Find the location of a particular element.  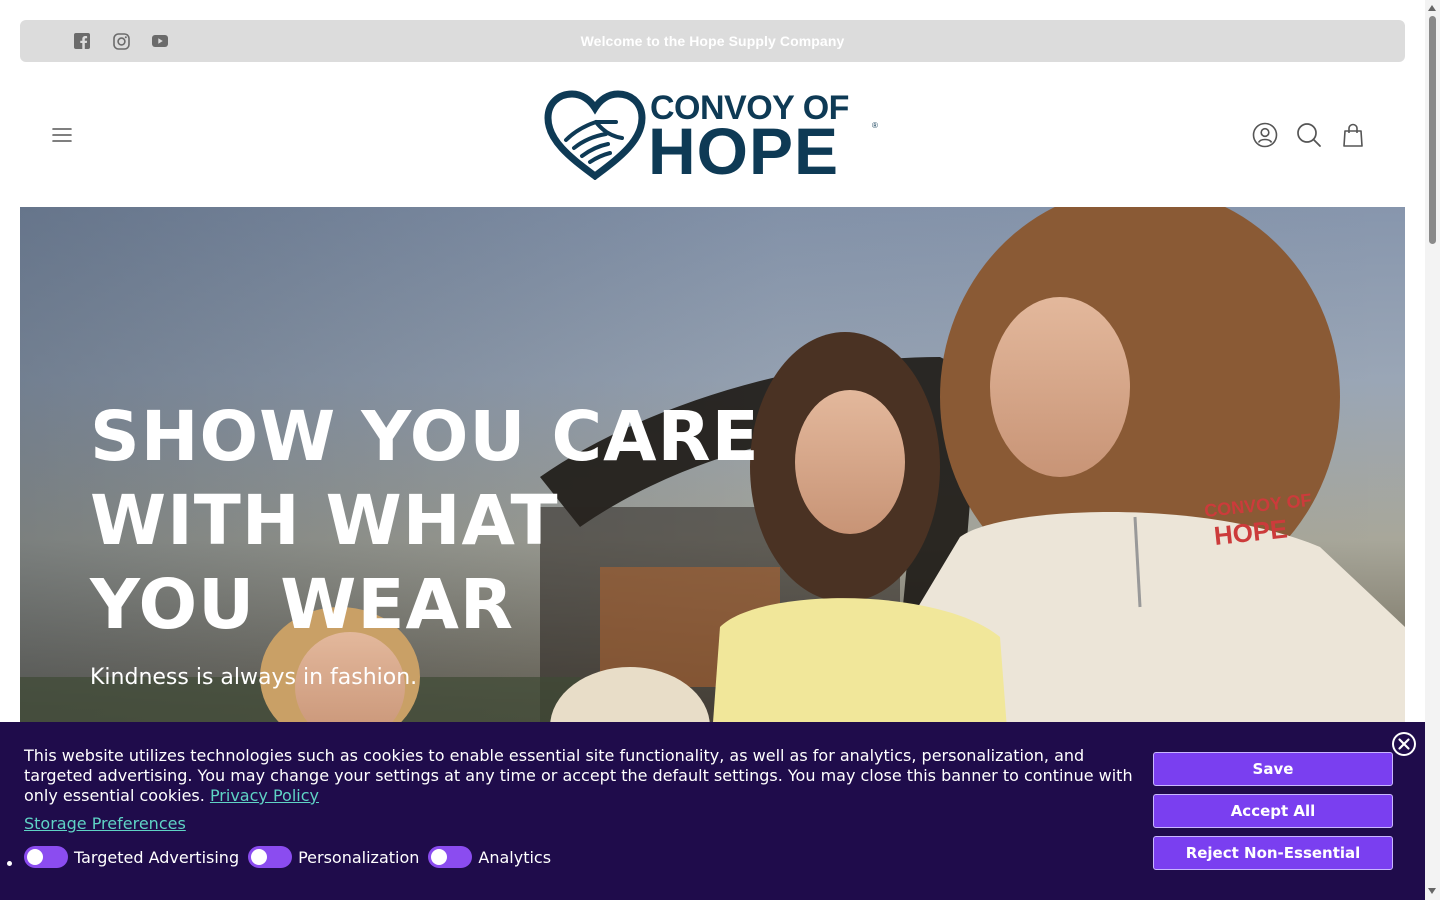

list-bullet is located at coordinates (9, 863).